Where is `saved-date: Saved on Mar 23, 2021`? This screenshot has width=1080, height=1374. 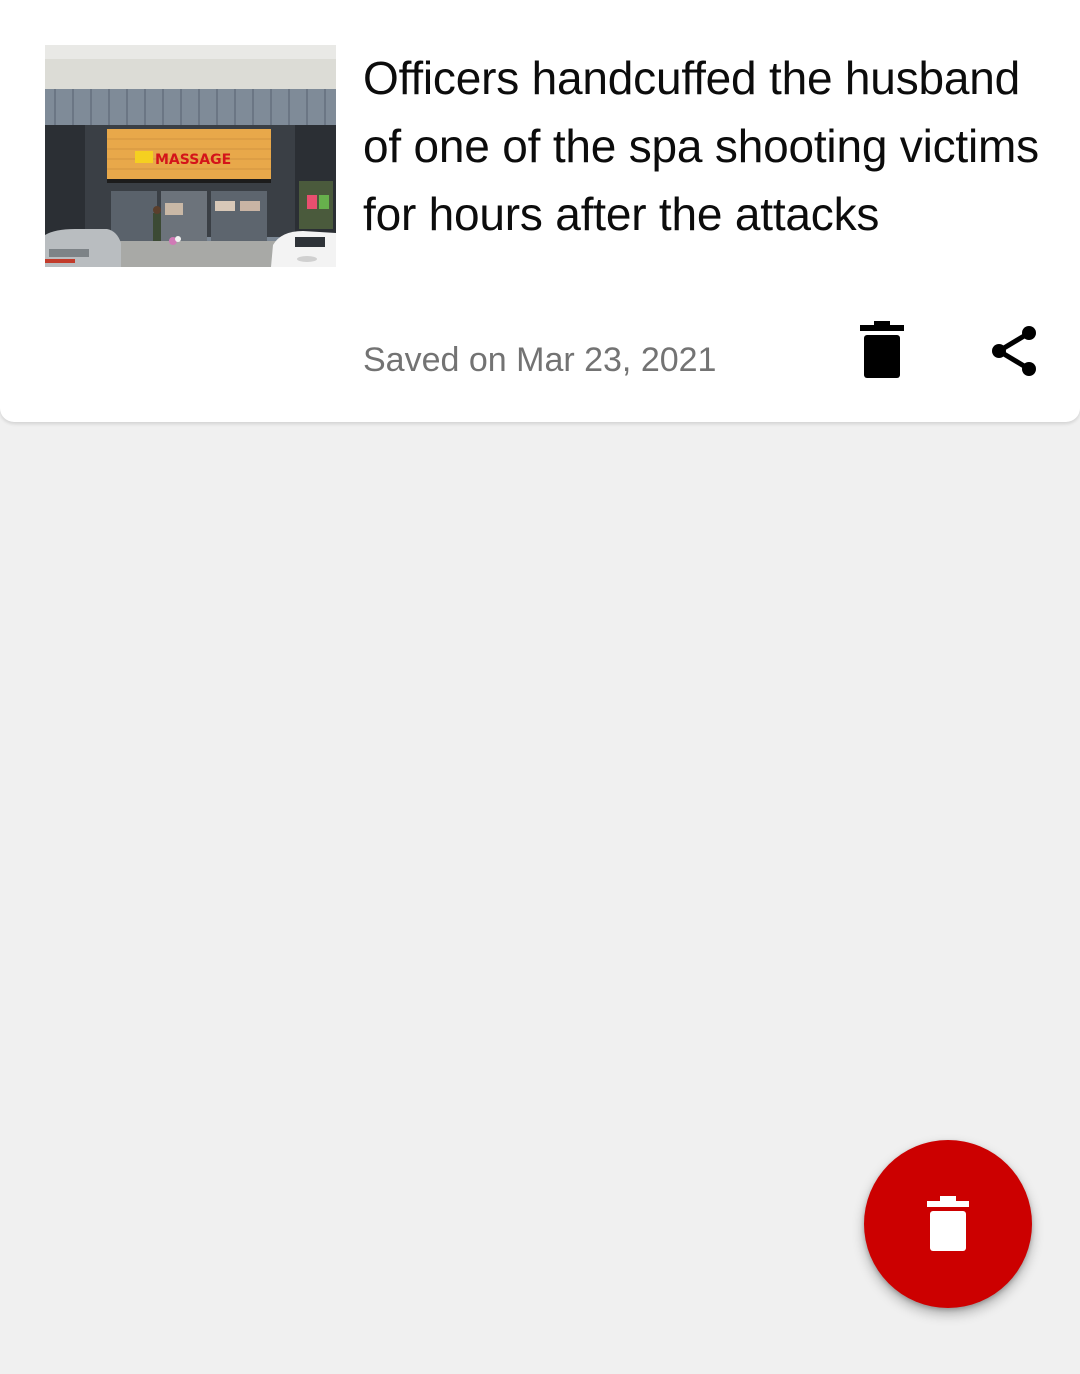 saved-date: Saved on Mar 23, 2021 is located at coordinates (540, 360).